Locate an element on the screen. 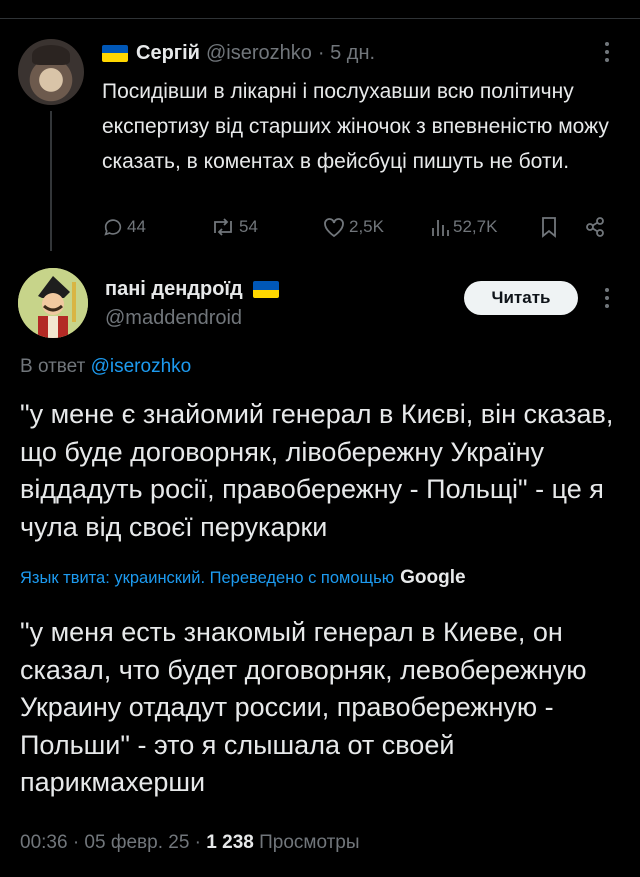 This screenshot has height=877, width=640. parent-tweet-header: Сергій @iserozhko · 5 дн. is located at coordinates (238, 53).